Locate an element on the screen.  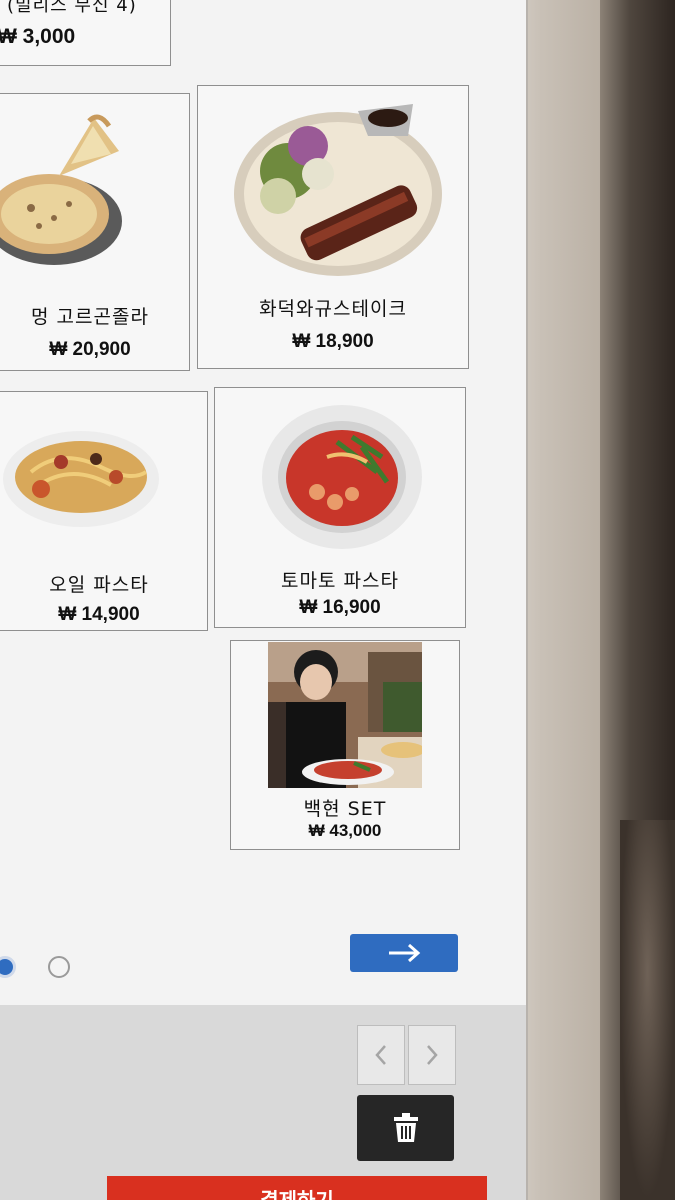
menu-item-price: ₩ 43,000 is located at coordinates (345, 830).